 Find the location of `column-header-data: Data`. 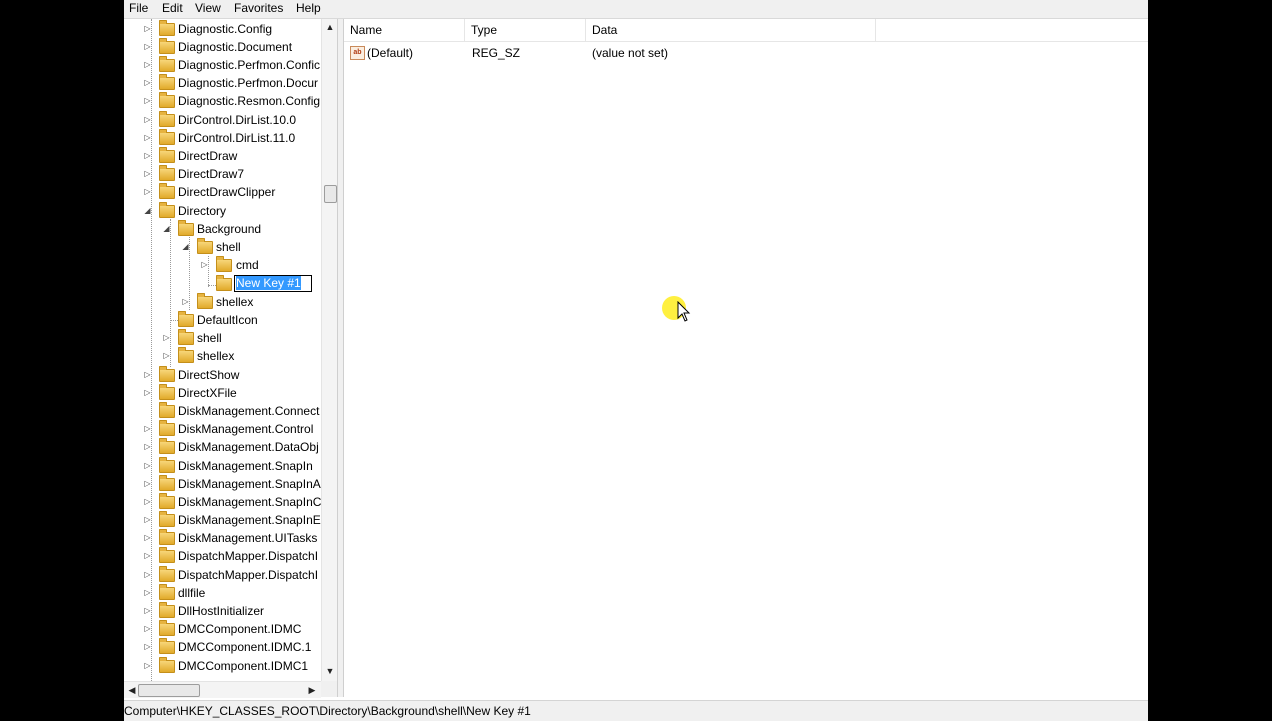

column-header-data: Data is located at coordinates (731, 30).